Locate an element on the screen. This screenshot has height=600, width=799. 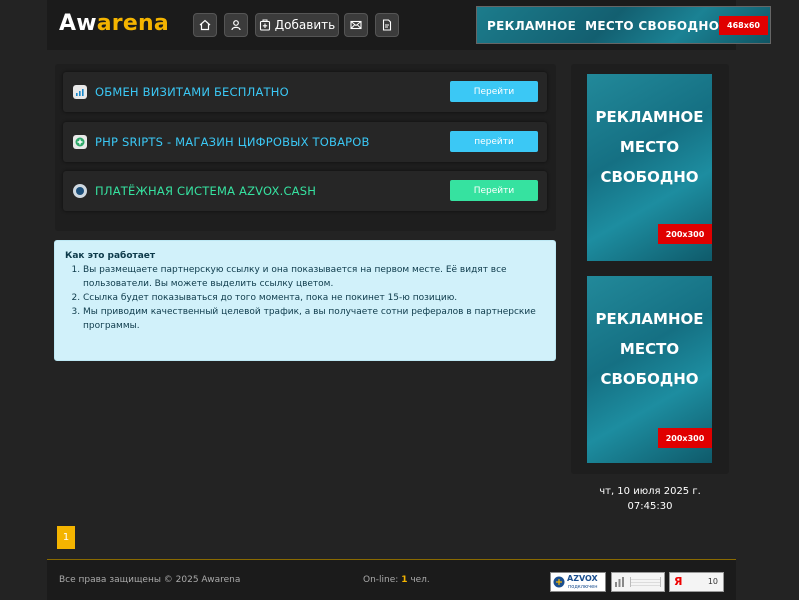
current-date: чт, 10 июля 2025 г. is located at coordinates (650, 491).